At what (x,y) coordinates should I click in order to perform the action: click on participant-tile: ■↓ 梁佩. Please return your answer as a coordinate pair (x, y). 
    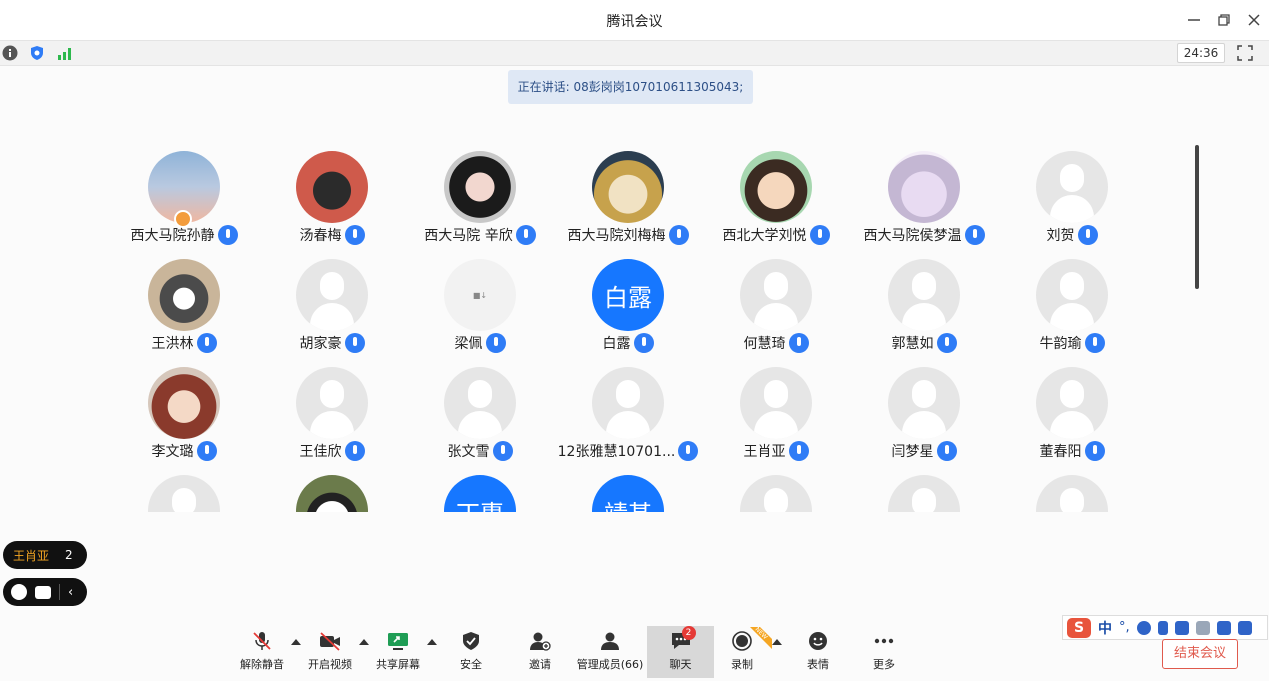
    Looking at the image, I should click on (480, 310).